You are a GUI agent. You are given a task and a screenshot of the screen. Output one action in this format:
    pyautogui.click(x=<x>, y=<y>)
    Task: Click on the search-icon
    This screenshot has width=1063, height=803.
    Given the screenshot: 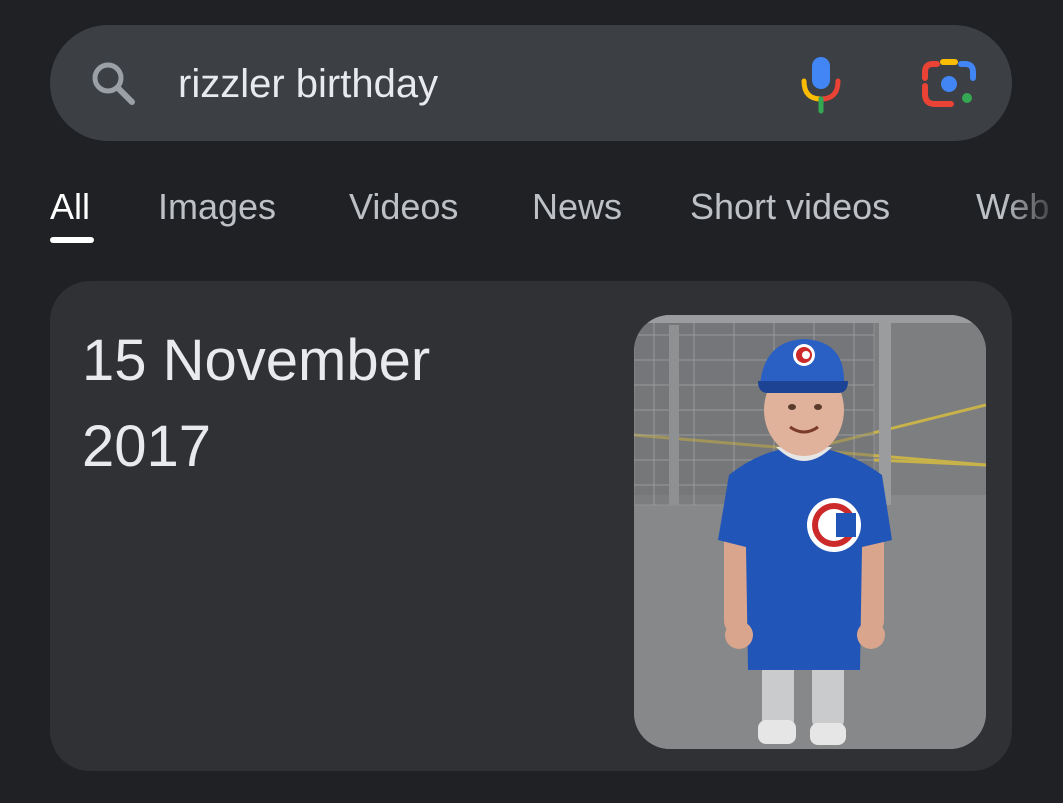 What is the action you would take?
    pyautogui.click(x=113, y=83)
    